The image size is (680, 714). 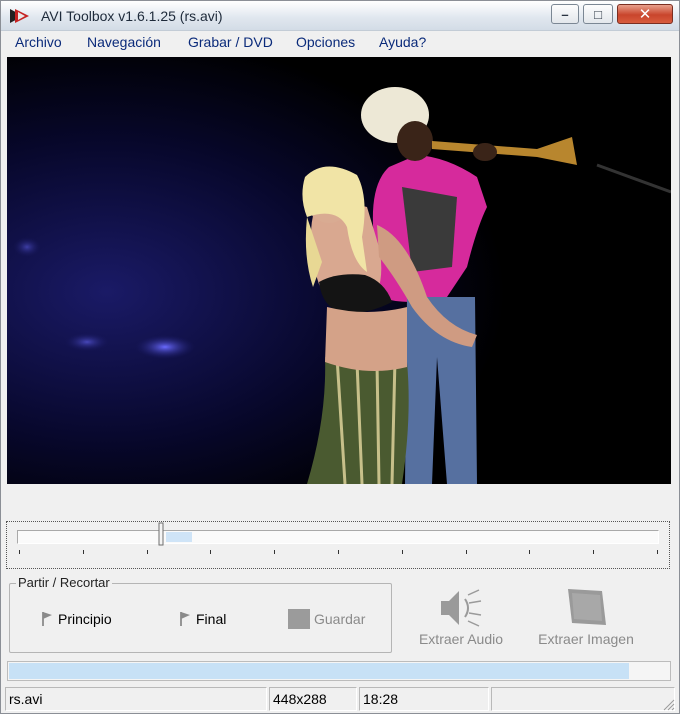 What do you see at coordinates (230, 42) in the screenshot?
I see `menu-grabar-dvd: Grabar / DVD` at bounding box center [230, 42].